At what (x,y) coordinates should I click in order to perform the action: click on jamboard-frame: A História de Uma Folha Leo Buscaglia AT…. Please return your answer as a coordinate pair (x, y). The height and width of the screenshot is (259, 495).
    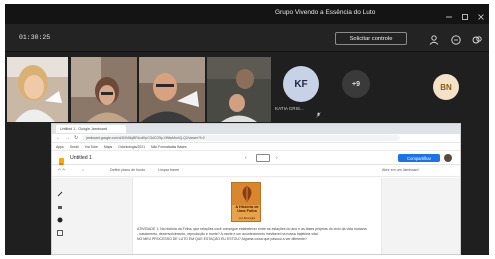
    Looking at the image, I should click on (257, 216).